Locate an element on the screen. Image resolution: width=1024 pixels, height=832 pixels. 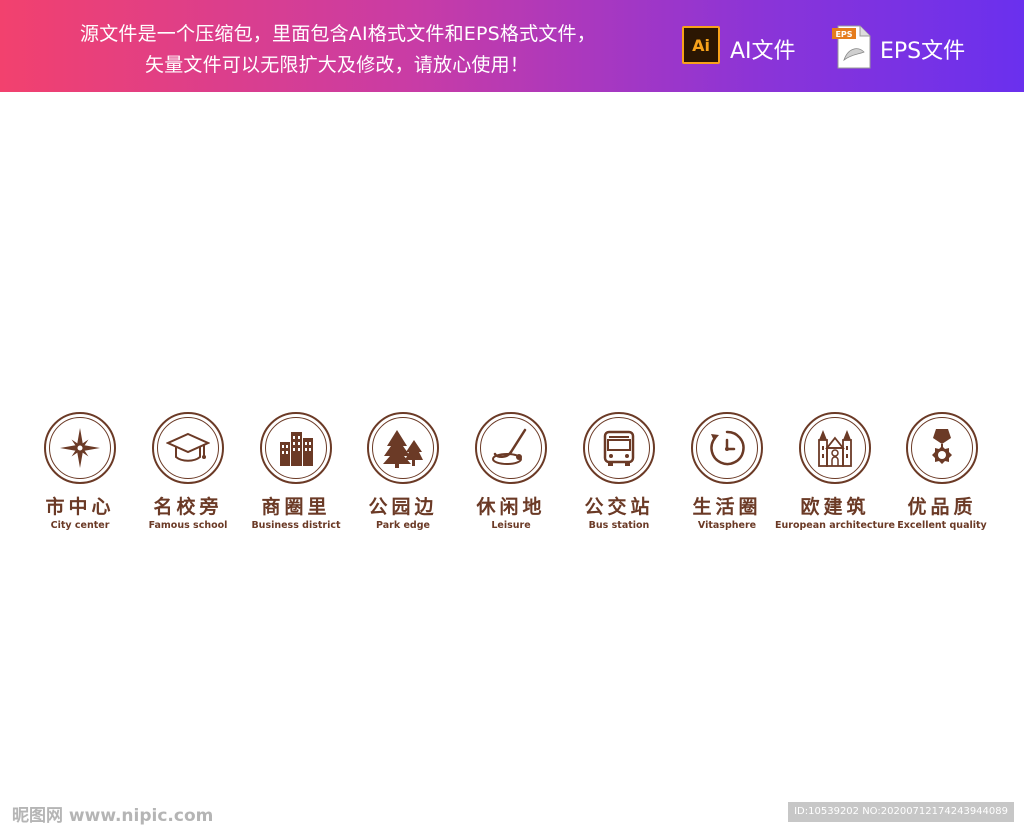
ai-file-icon: Ai is located at coordinates (701, 45).